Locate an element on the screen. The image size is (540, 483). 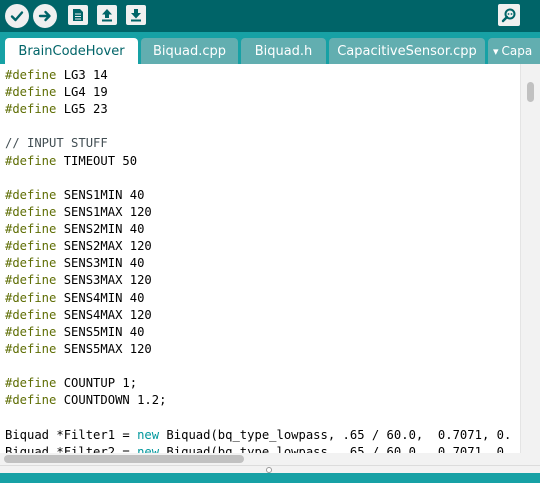
code-line: #define SENS2MAX 120 is located at coordinates (78, 246).